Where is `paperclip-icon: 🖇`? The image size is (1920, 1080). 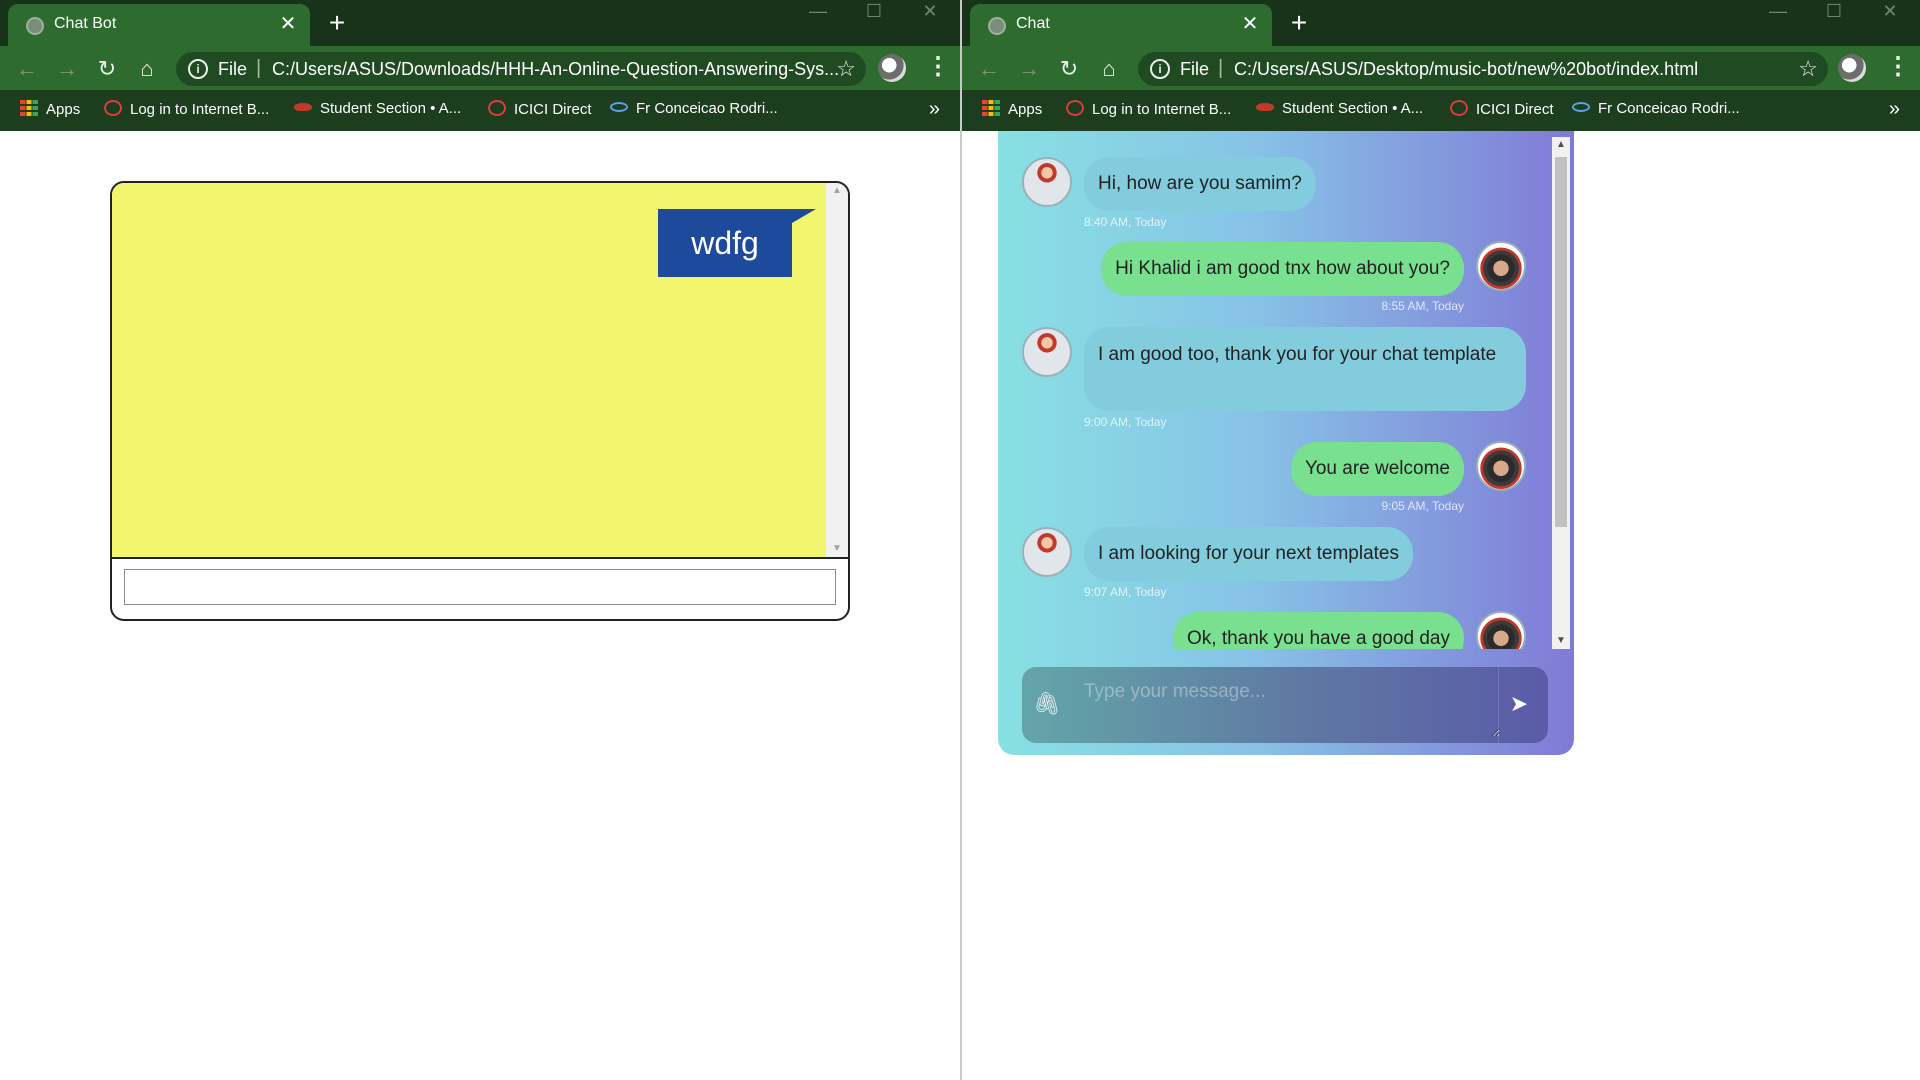
paperclip-icon: 🖇 is located at coordinates (1047, 704).